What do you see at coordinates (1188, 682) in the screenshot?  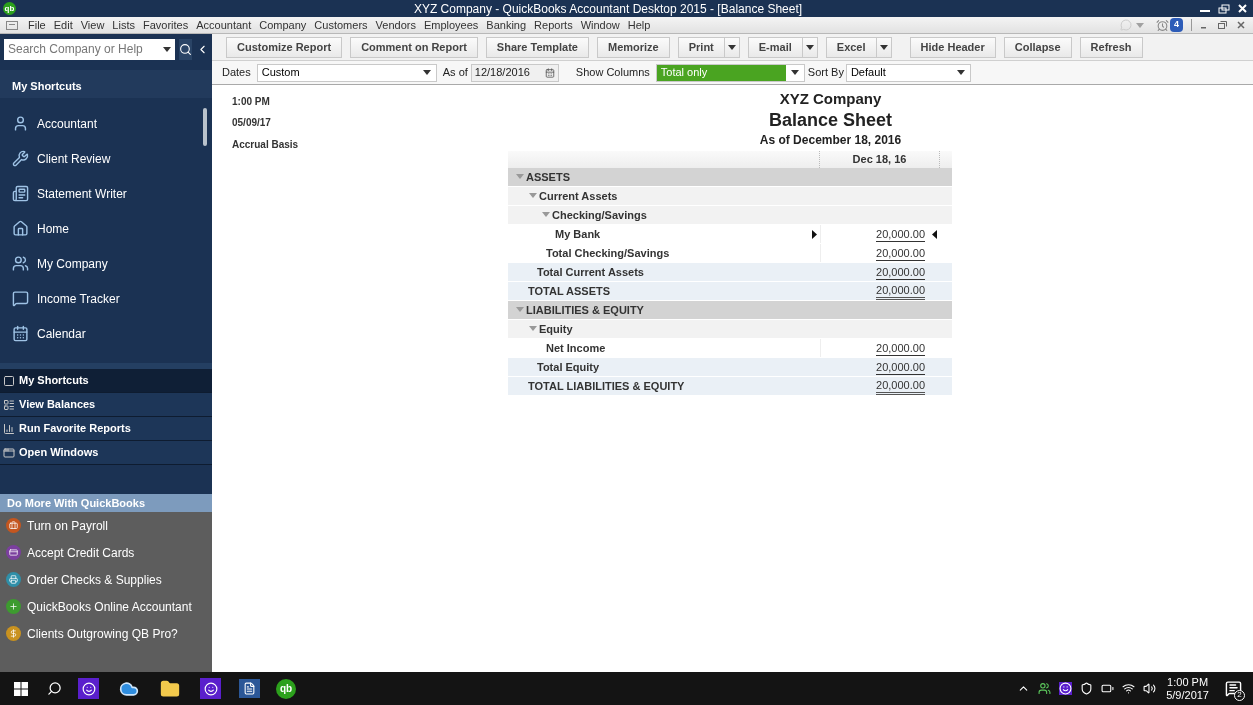 I see `clock-time: 1:00 PM` at bounding box center [1188, 682].